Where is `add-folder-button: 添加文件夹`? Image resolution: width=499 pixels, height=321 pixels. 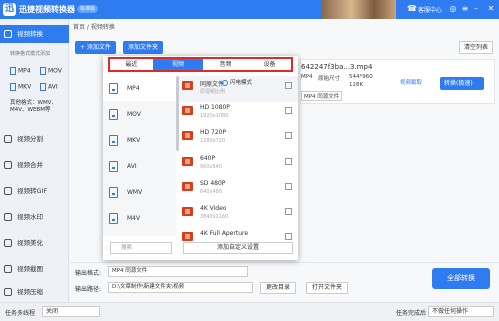 add-folder-button: 添加文件夹 is located at coordinates (143, 47).